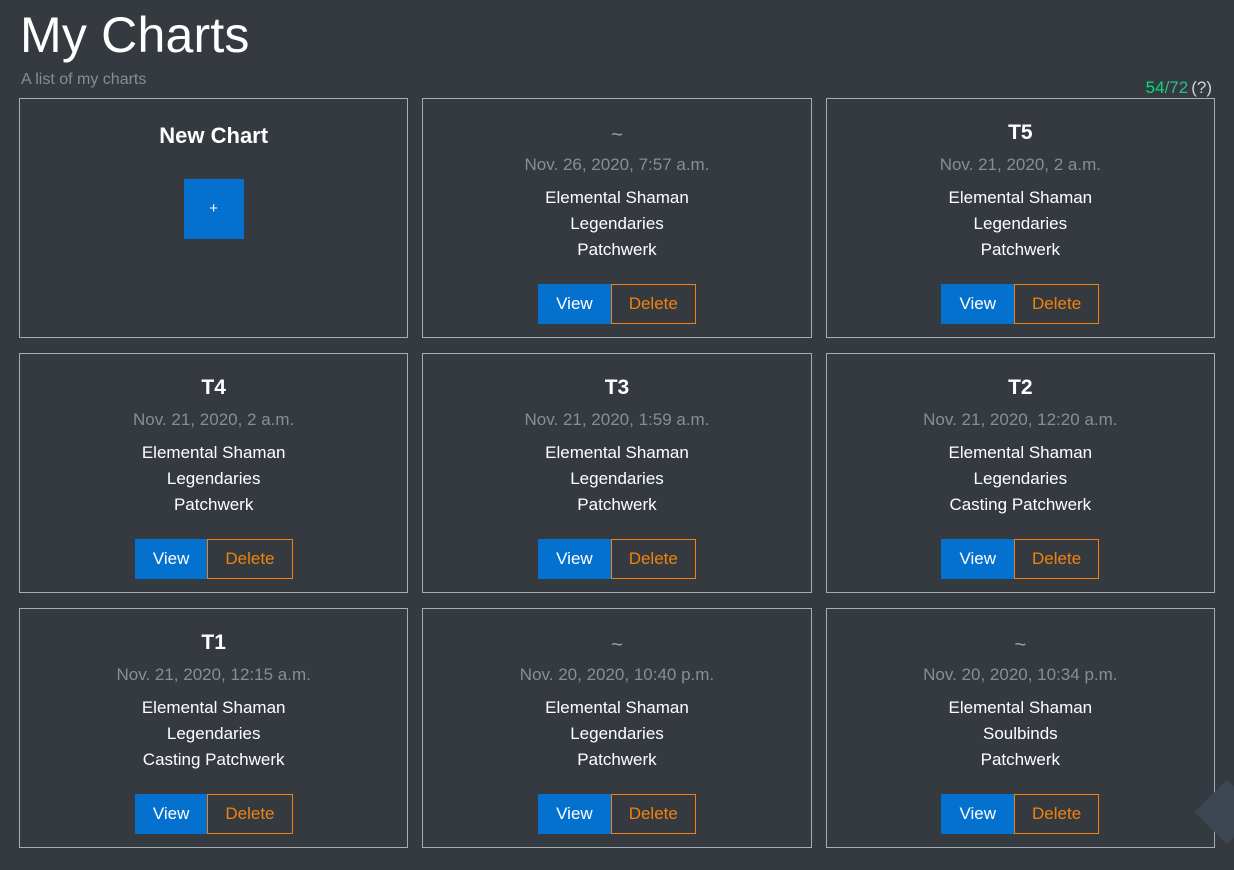  Describe the element at coordinates (617, 388) in the screenshot. I see `chart-card-title: T3` at that location.